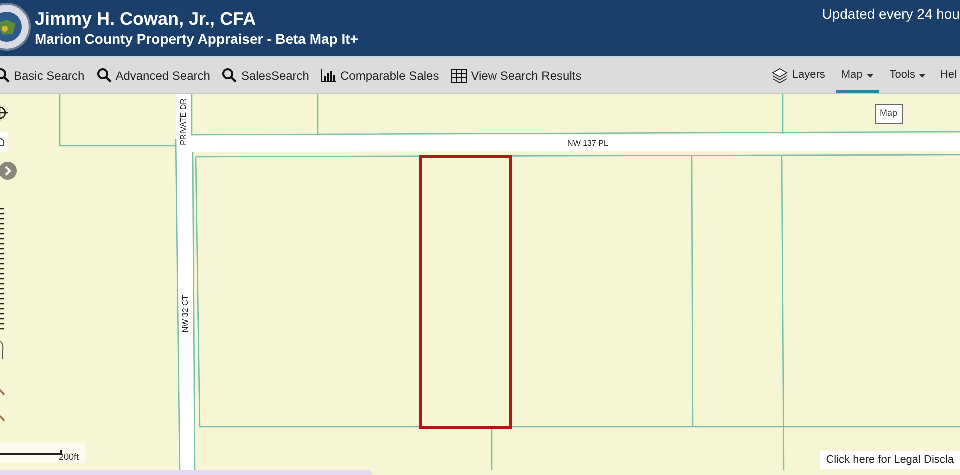 The width and height of the screenshot is (960, 475). I want to click on scale-line, so click(31, 452).